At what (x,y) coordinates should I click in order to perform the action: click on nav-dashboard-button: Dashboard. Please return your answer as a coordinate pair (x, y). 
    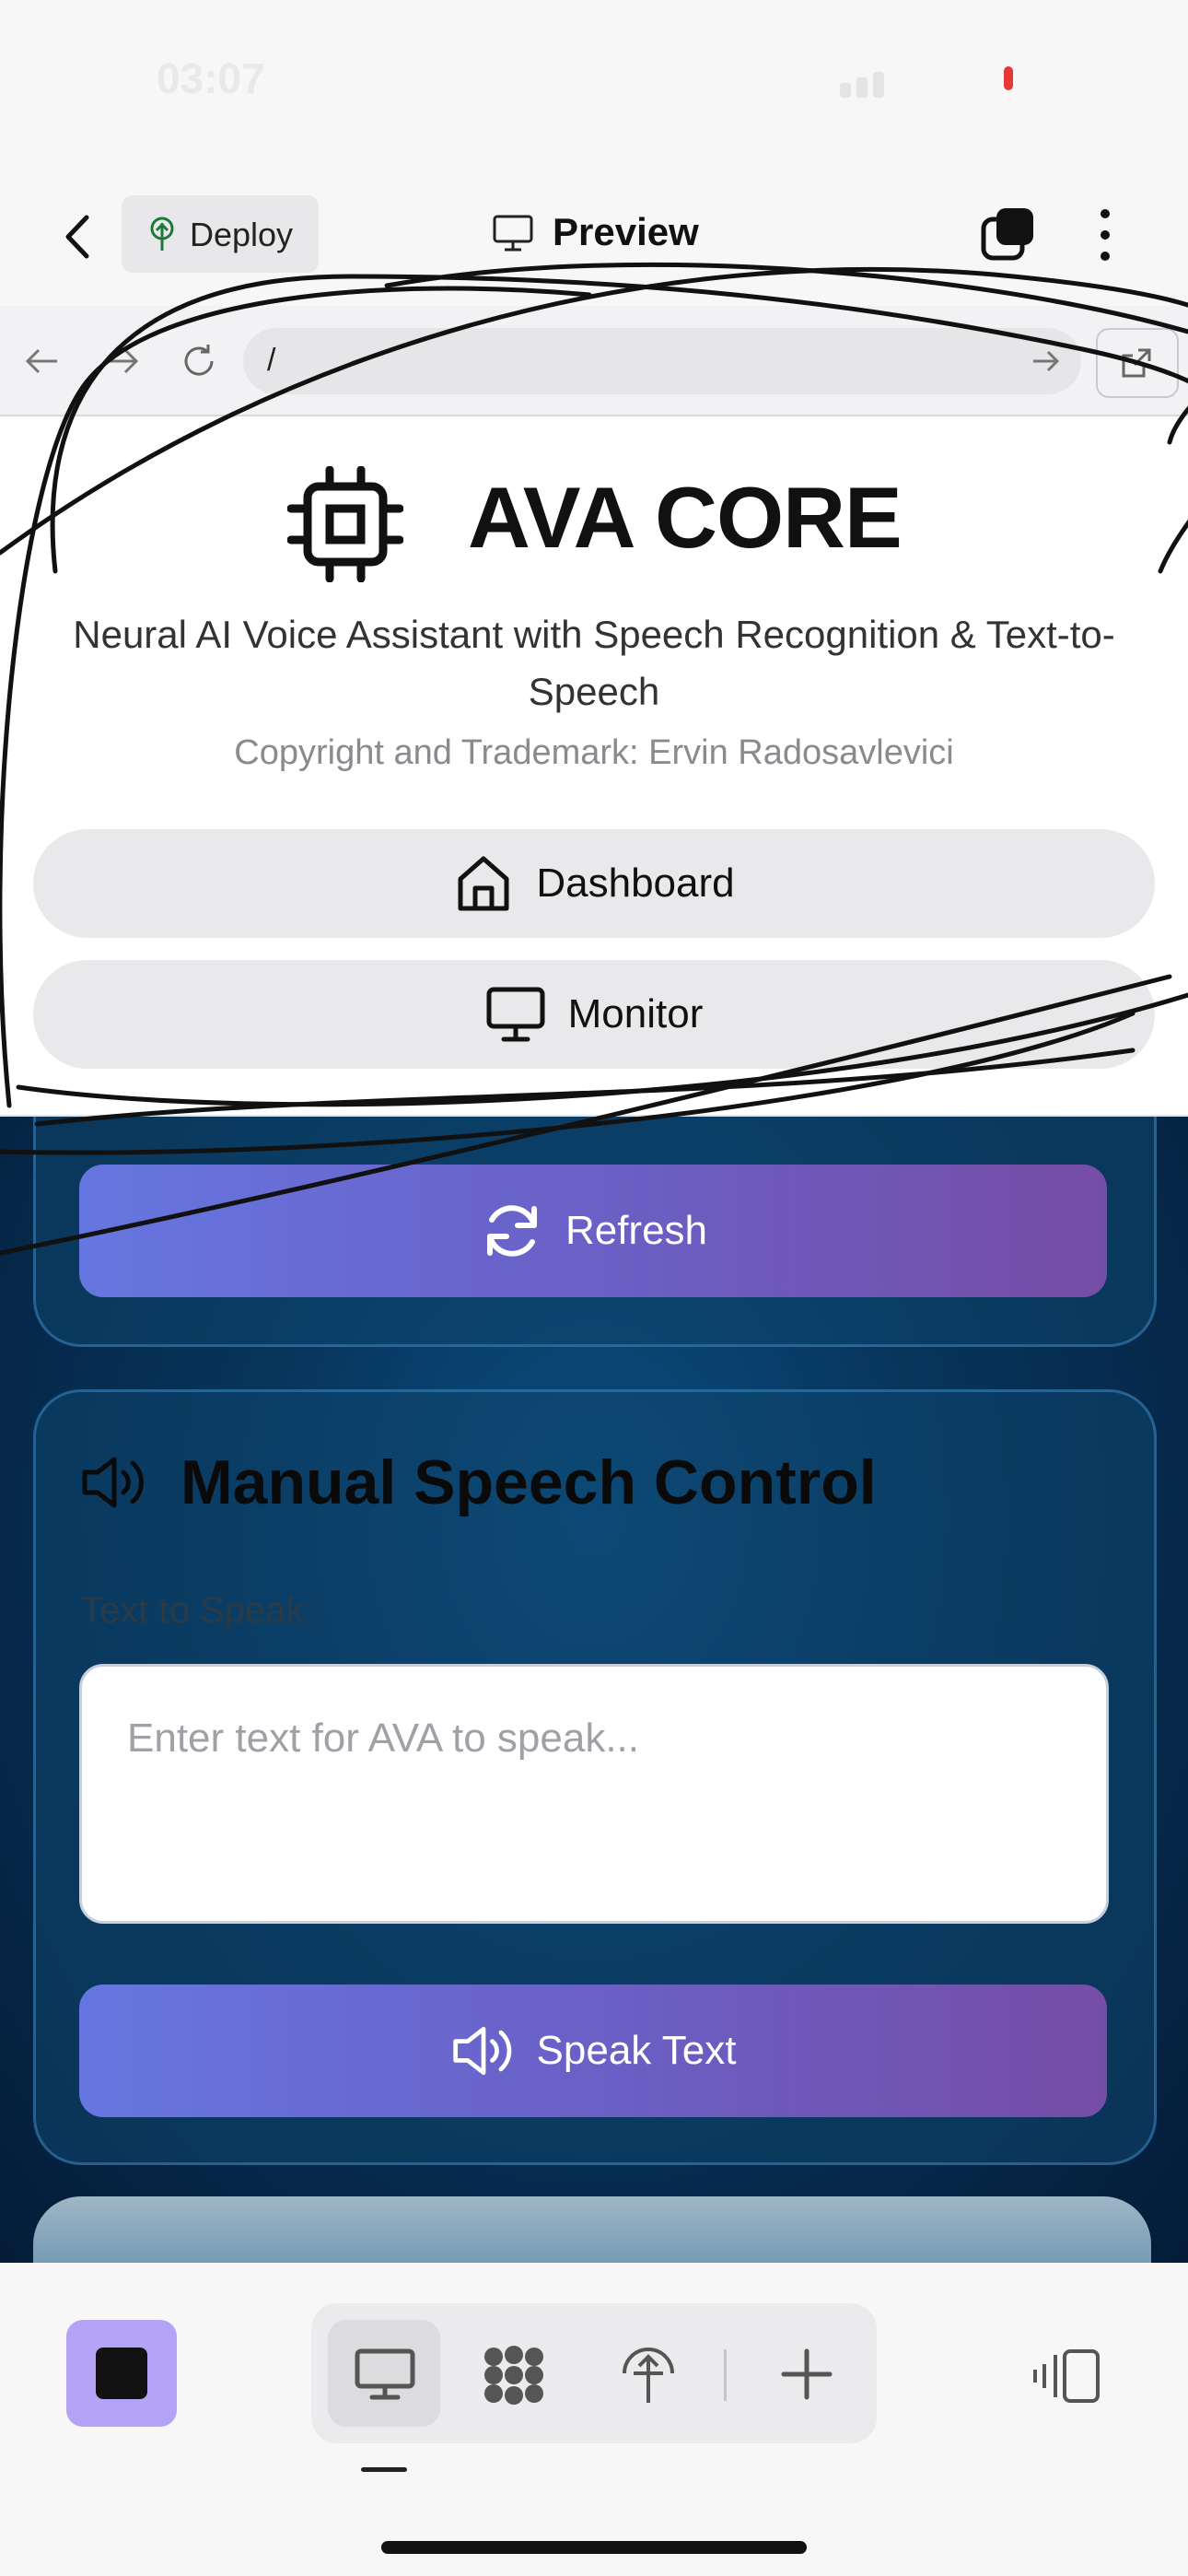
    Looking at the image, I should click on (594, 883).